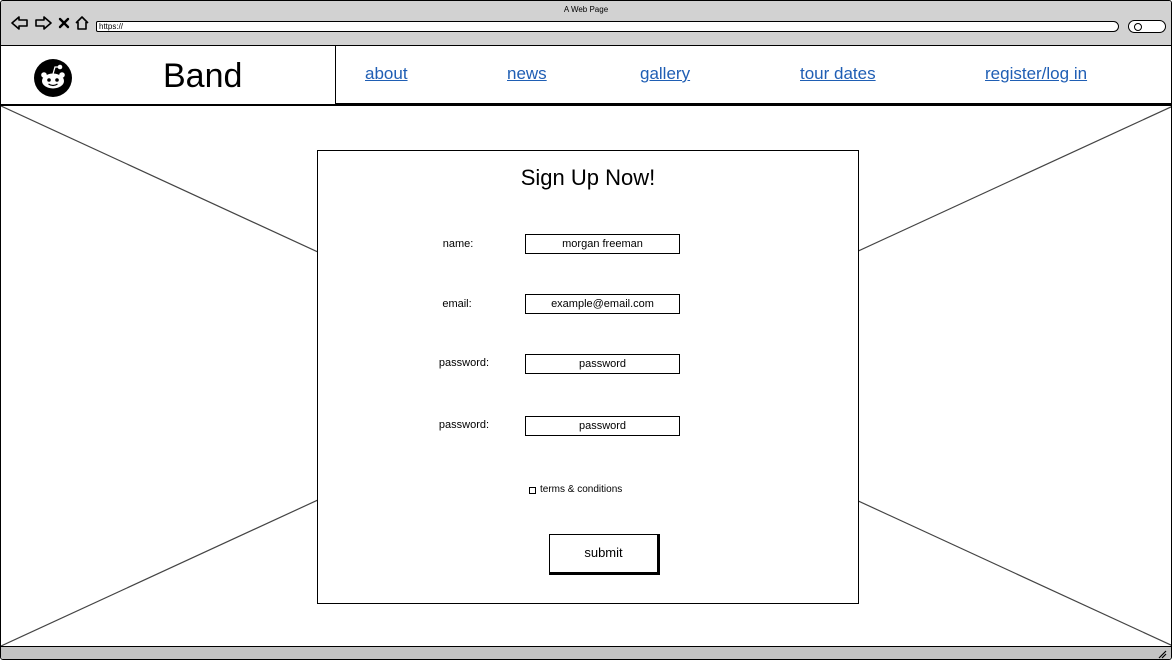 The height and width of the screenshot is (662, 1174). What do you see at coordinates (457, 304) in the screenshot?
I see `email-label: email:` at bounding box center [457, 304].